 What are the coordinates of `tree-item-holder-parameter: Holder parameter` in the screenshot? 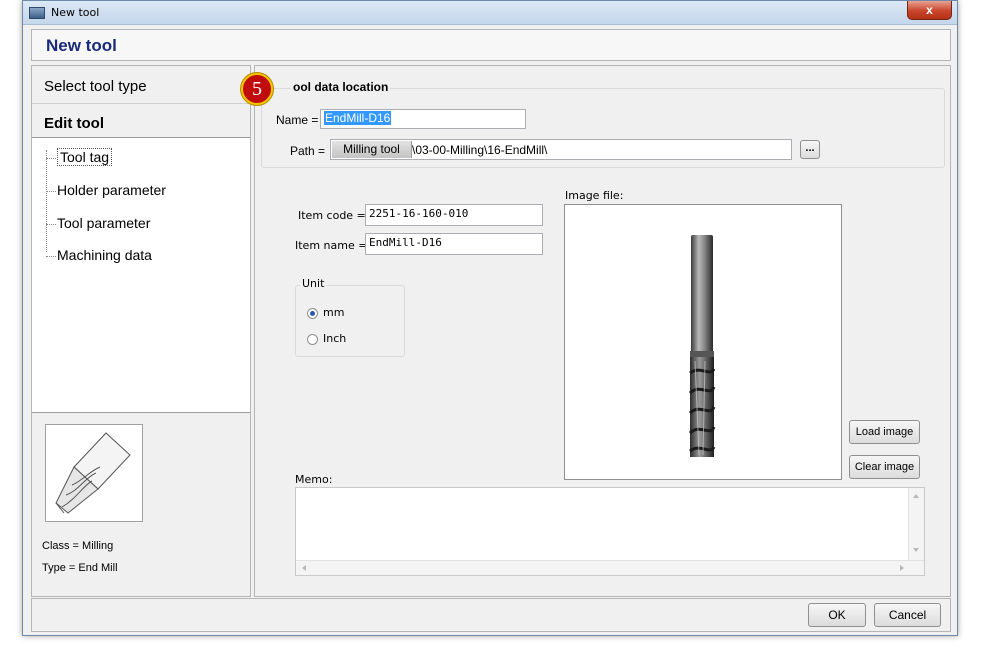 It's located at (106, 191).